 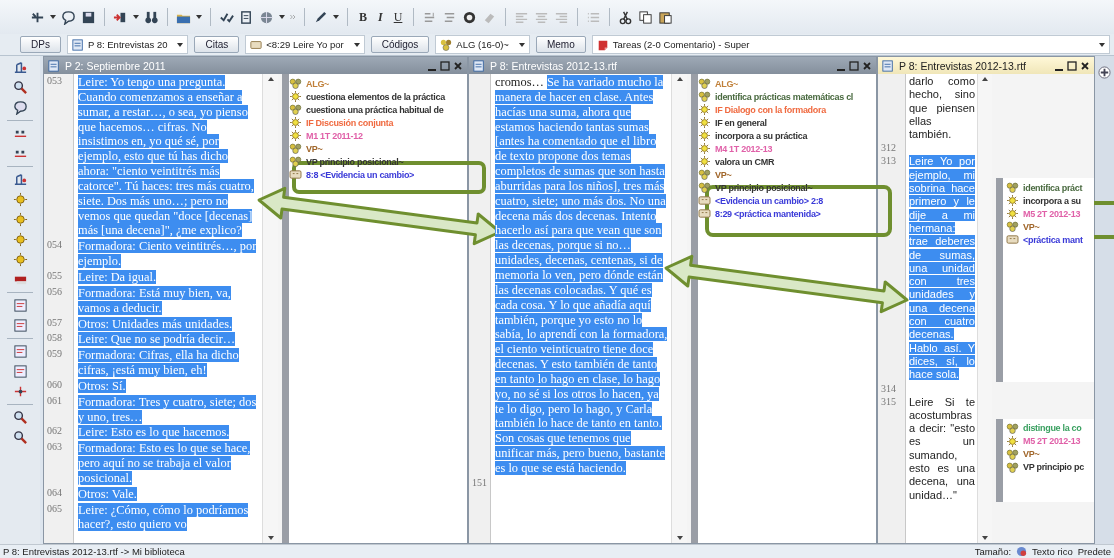 What do you see at coordinates (482, 44) in the screenshot?
I see `selector-dropdown: ALG (16-0)~` at bounding box center [482, 44].